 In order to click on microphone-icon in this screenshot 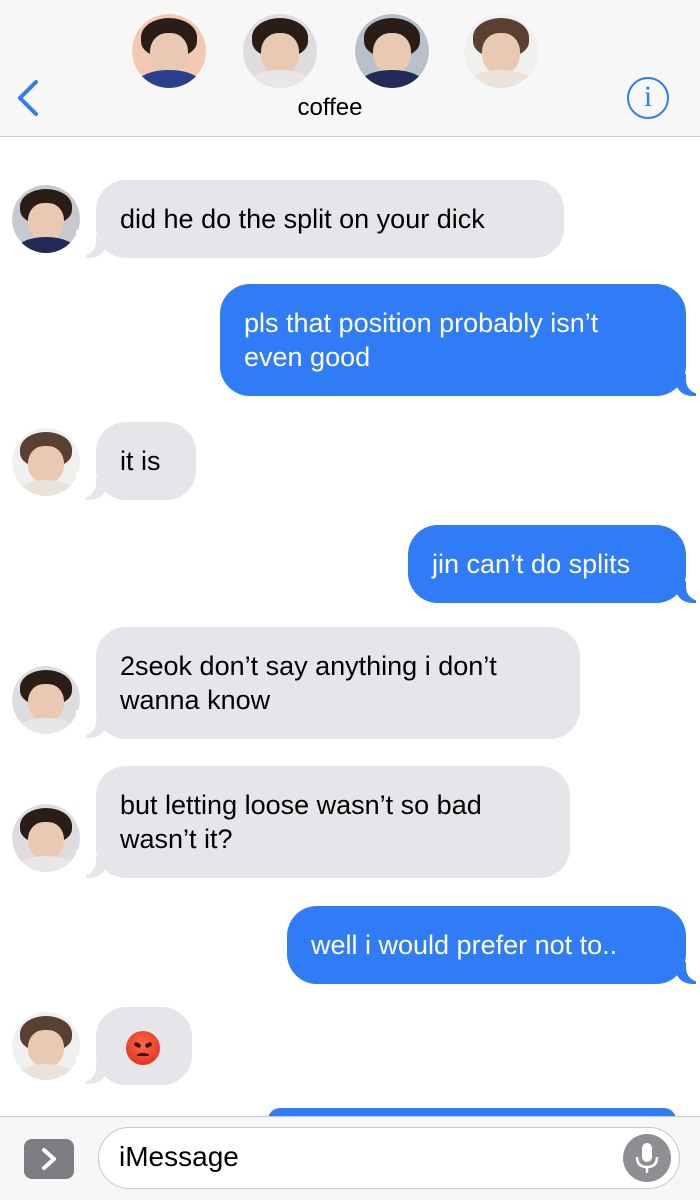, I will do `click(647, 1158)`.